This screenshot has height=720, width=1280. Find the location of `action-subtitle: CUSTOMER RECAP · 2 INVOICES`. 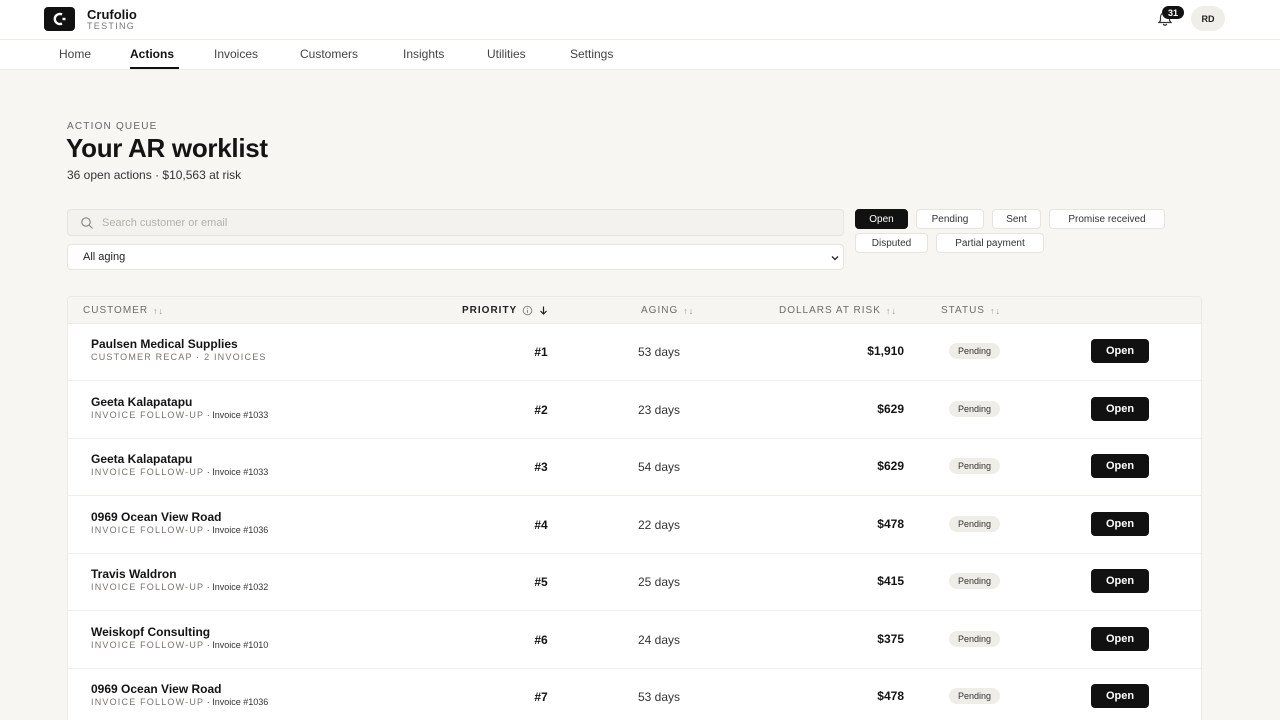

action-subtitle: CUSTOMER RECAP · 2 INVOICES is located at coordinates (179, 357).